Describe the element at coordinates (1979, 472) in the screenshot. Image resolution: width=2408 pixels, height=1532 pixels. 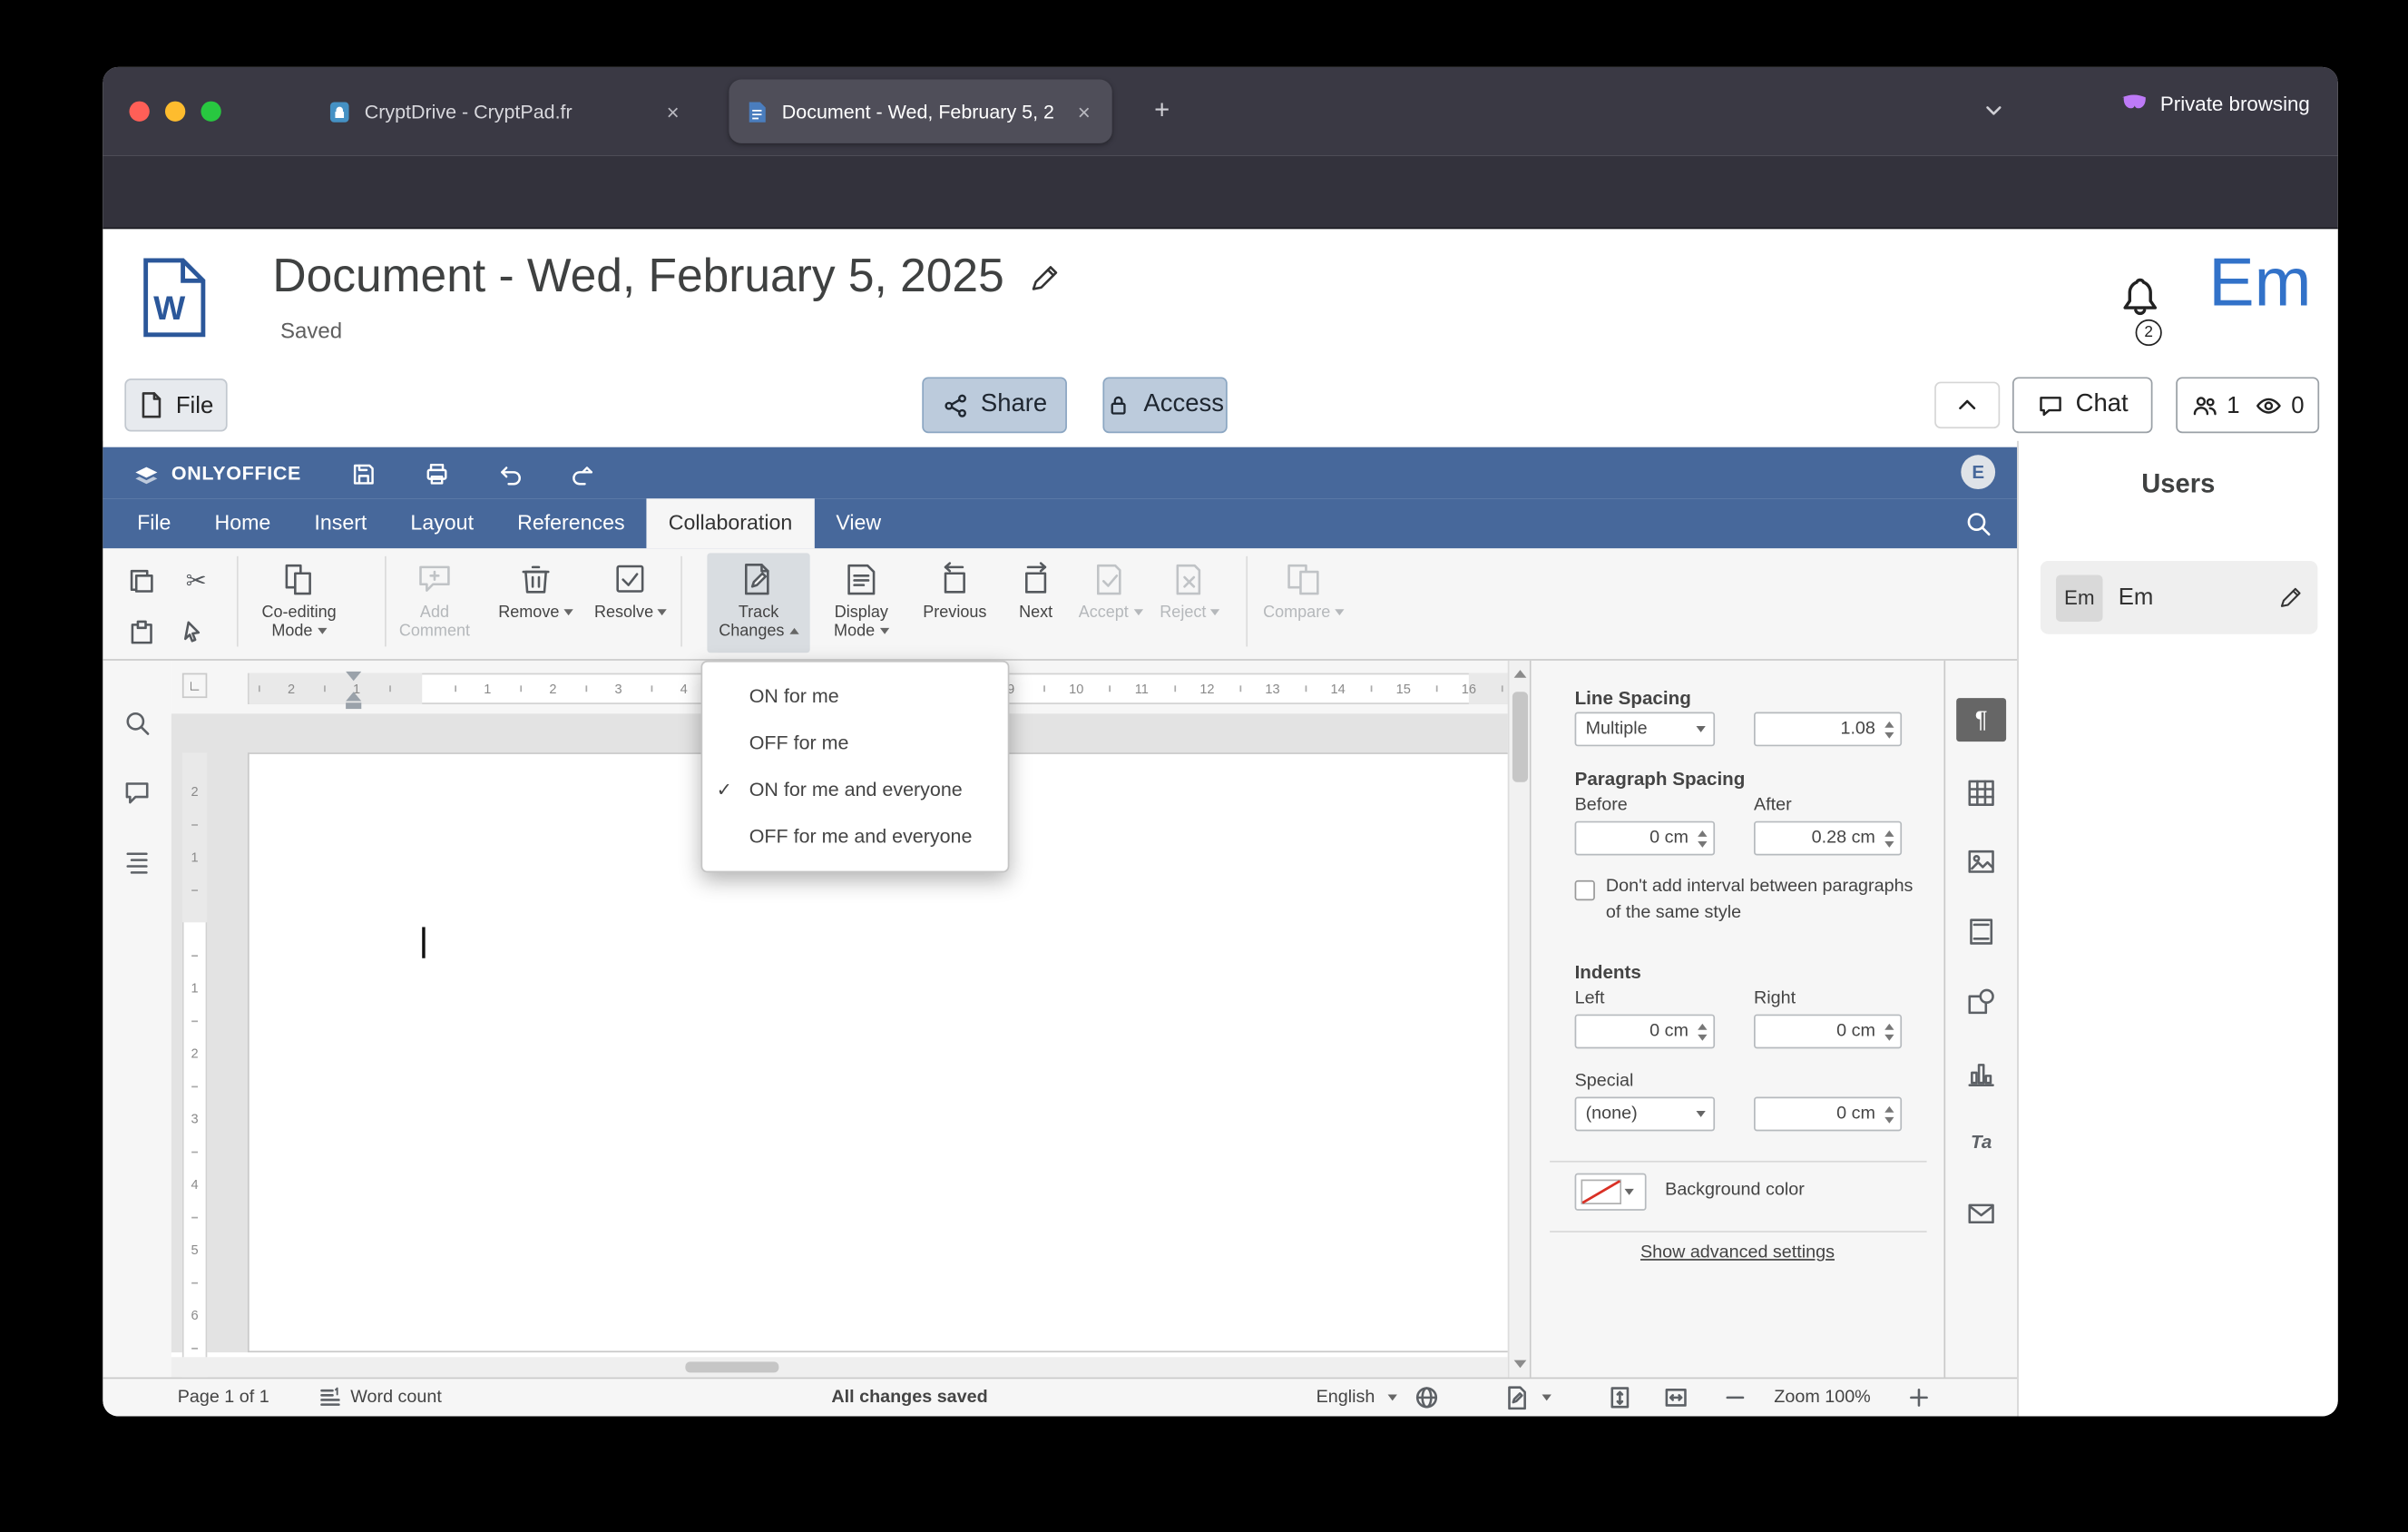
I see `editor-user-avatar: E` at that location.